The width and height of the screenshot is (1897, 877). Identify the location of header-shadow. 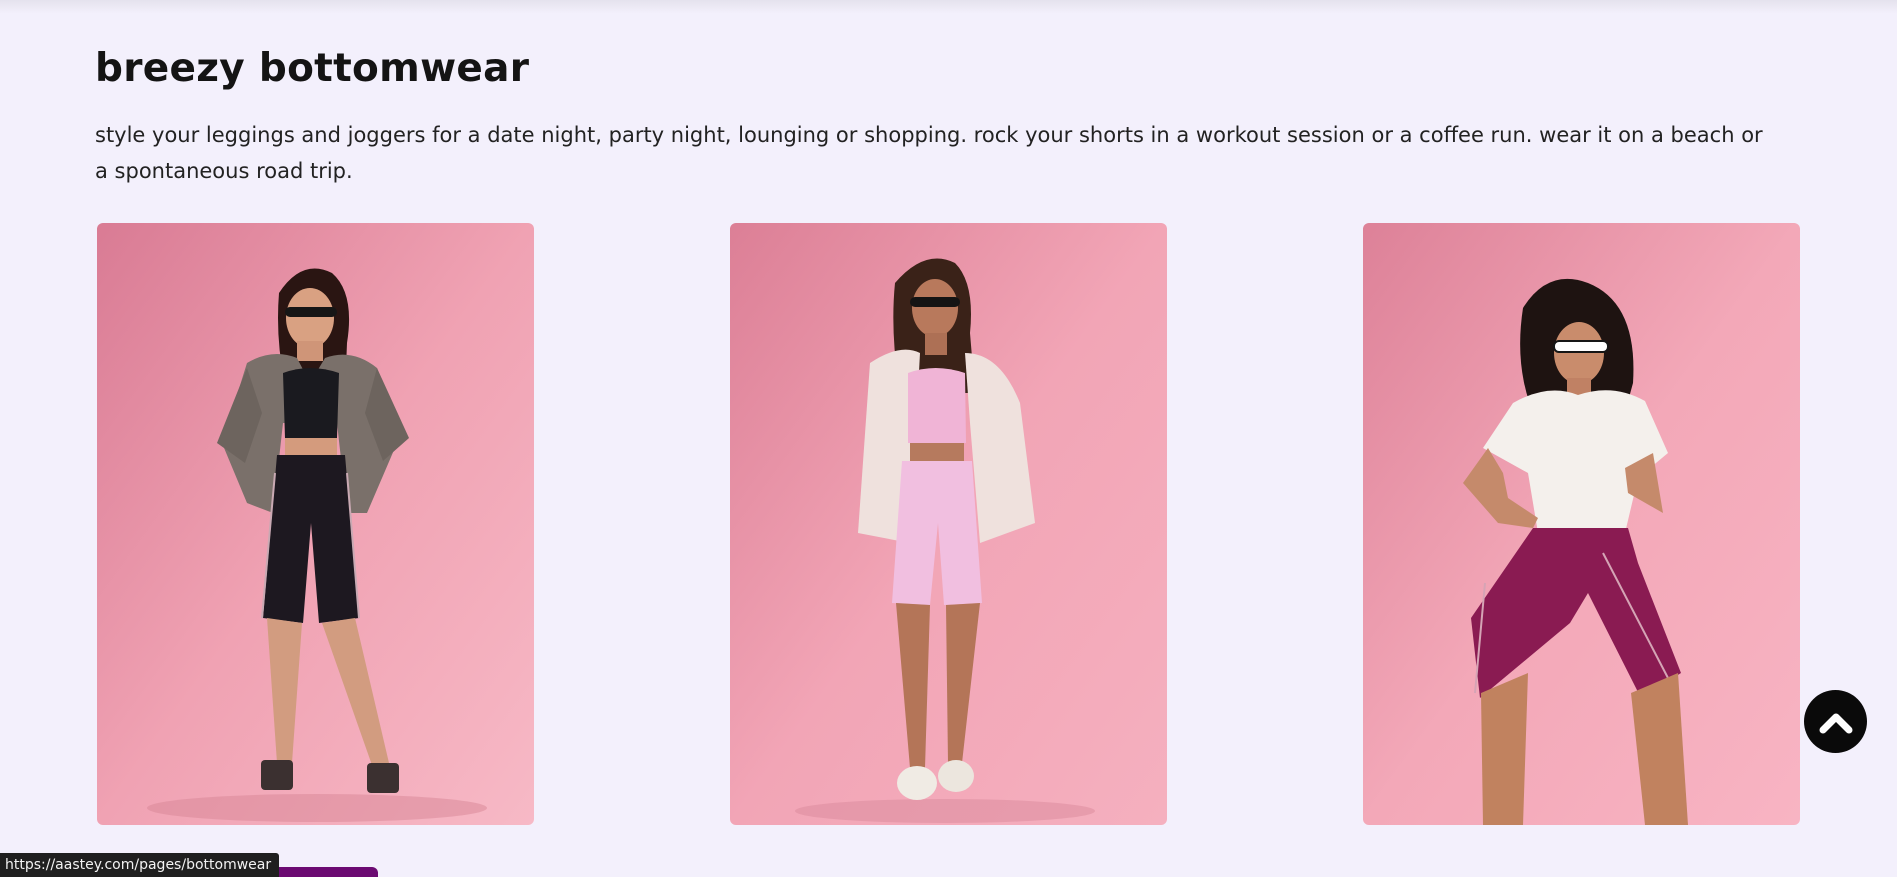
(948, 7).